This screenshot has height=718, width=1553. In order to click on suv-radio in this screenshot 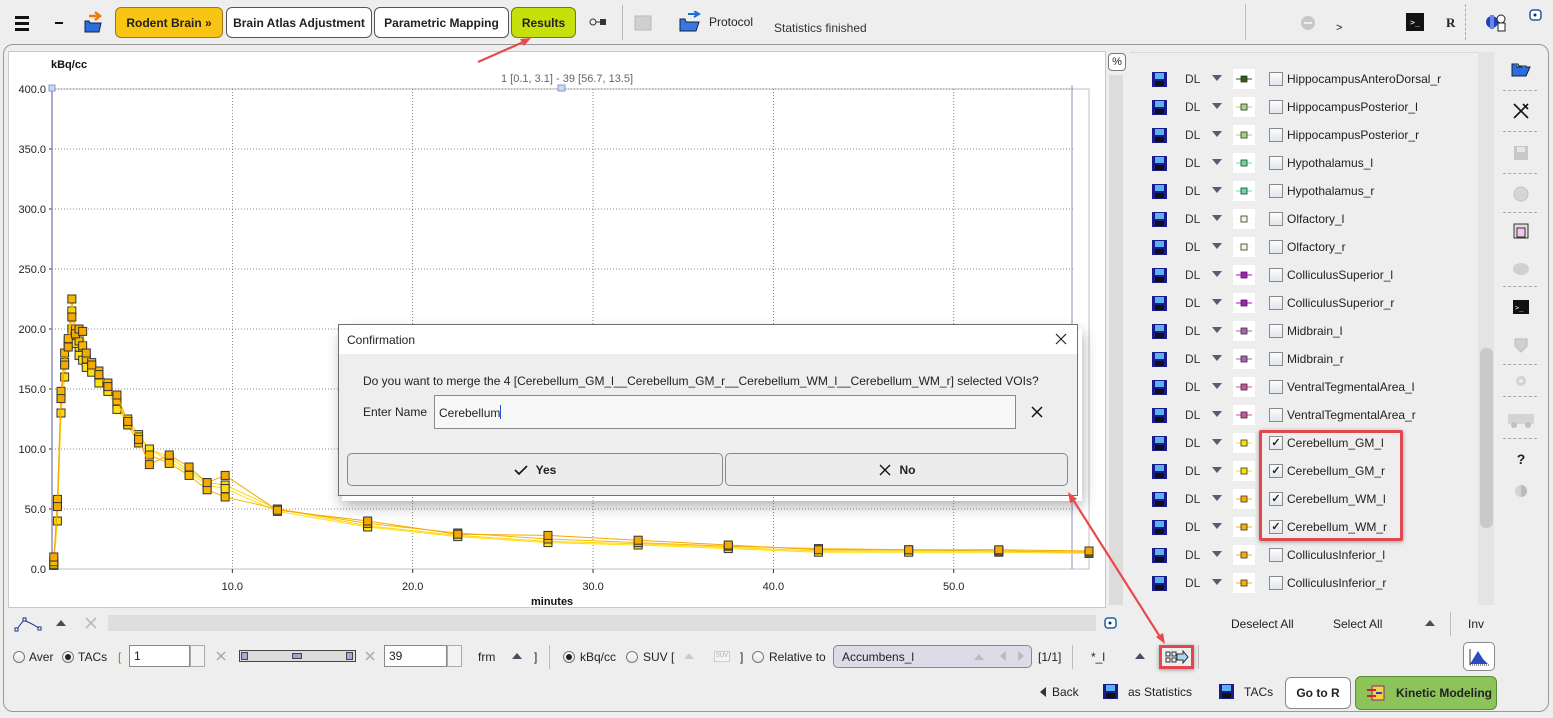, I will do `click(632, 657)`.